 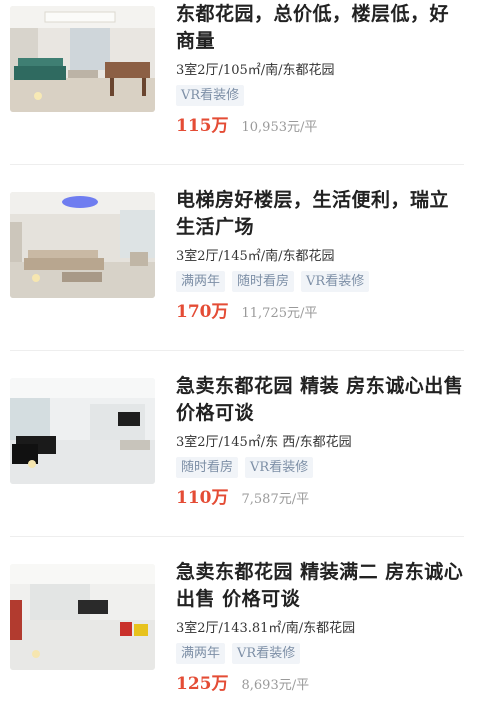 I want to click on price-row: 170万 11,725元/平, so click(x=246, y=309).